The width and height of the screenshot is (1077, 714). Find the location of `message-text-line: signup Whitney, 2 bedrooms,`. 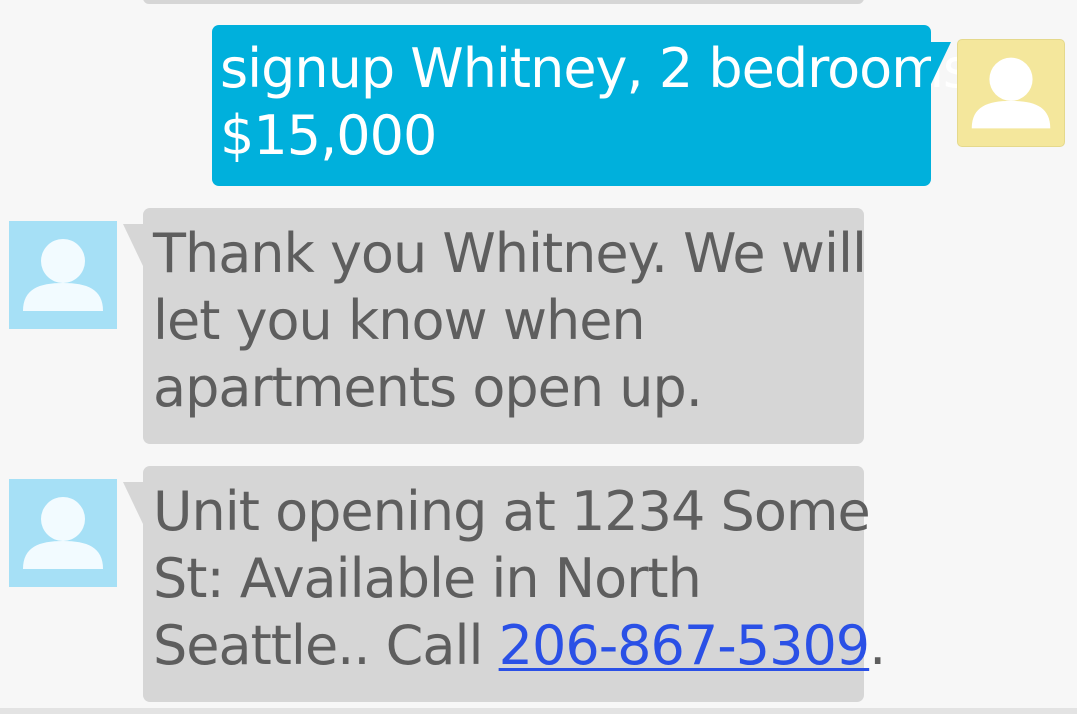

message-text-line: signup Whitney, 2 bedrooms, is located at coordinates (603, 68).